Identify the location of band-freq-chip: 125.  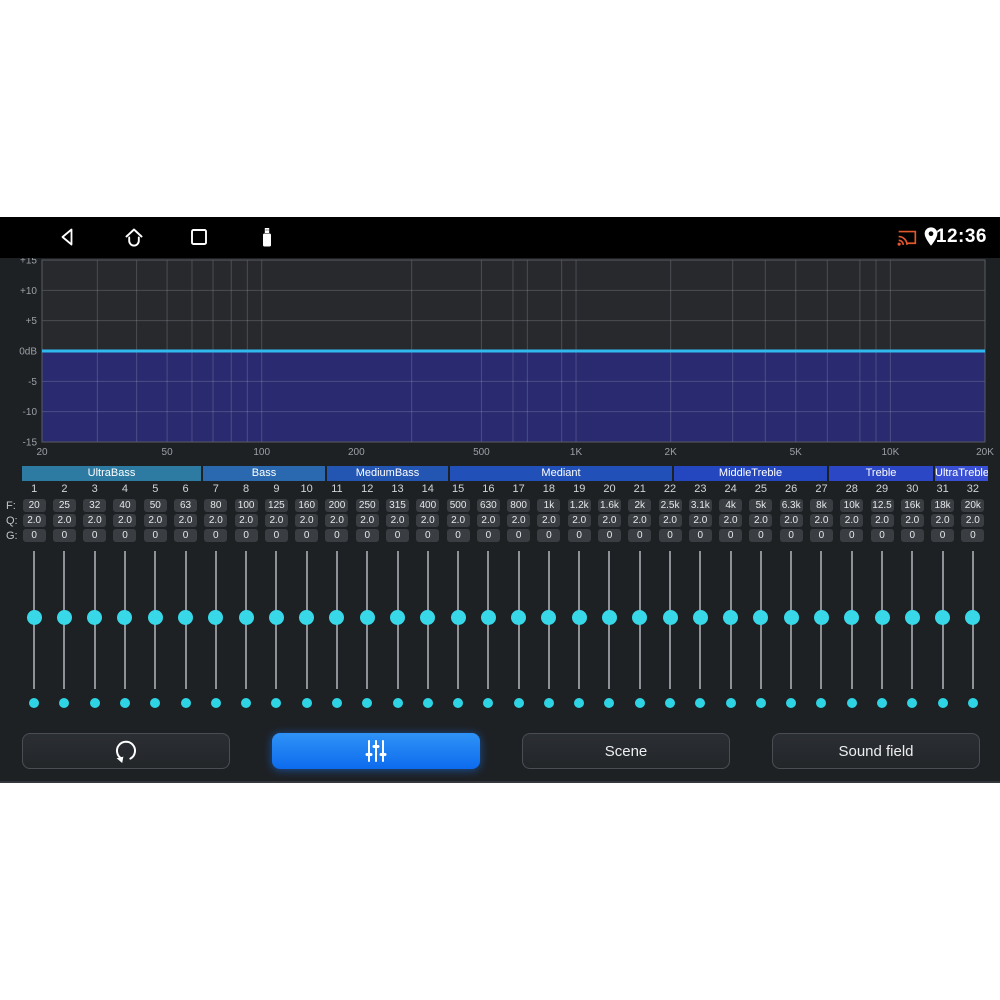
(276, 505).